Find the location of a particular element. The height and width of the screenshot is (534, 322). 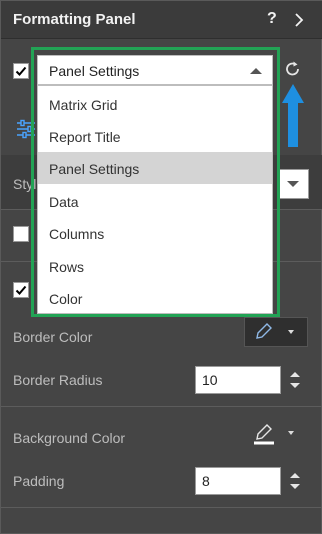

border-color-picker is located at coordinates (276, 332).